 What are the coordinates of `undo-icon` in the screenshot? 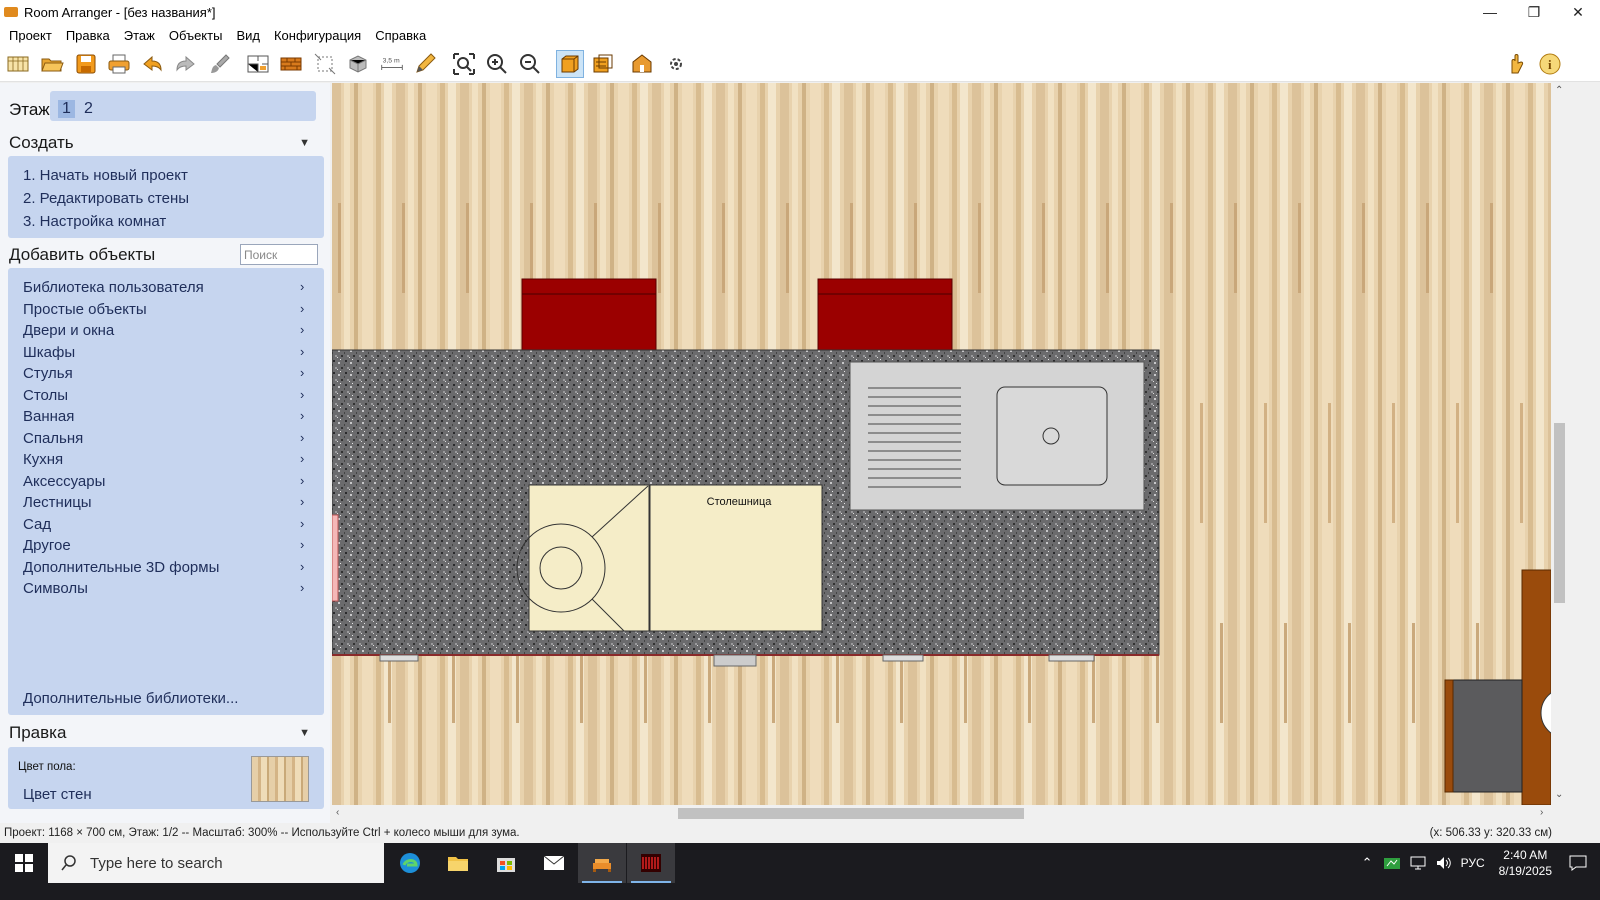 It's located at (152, 64).